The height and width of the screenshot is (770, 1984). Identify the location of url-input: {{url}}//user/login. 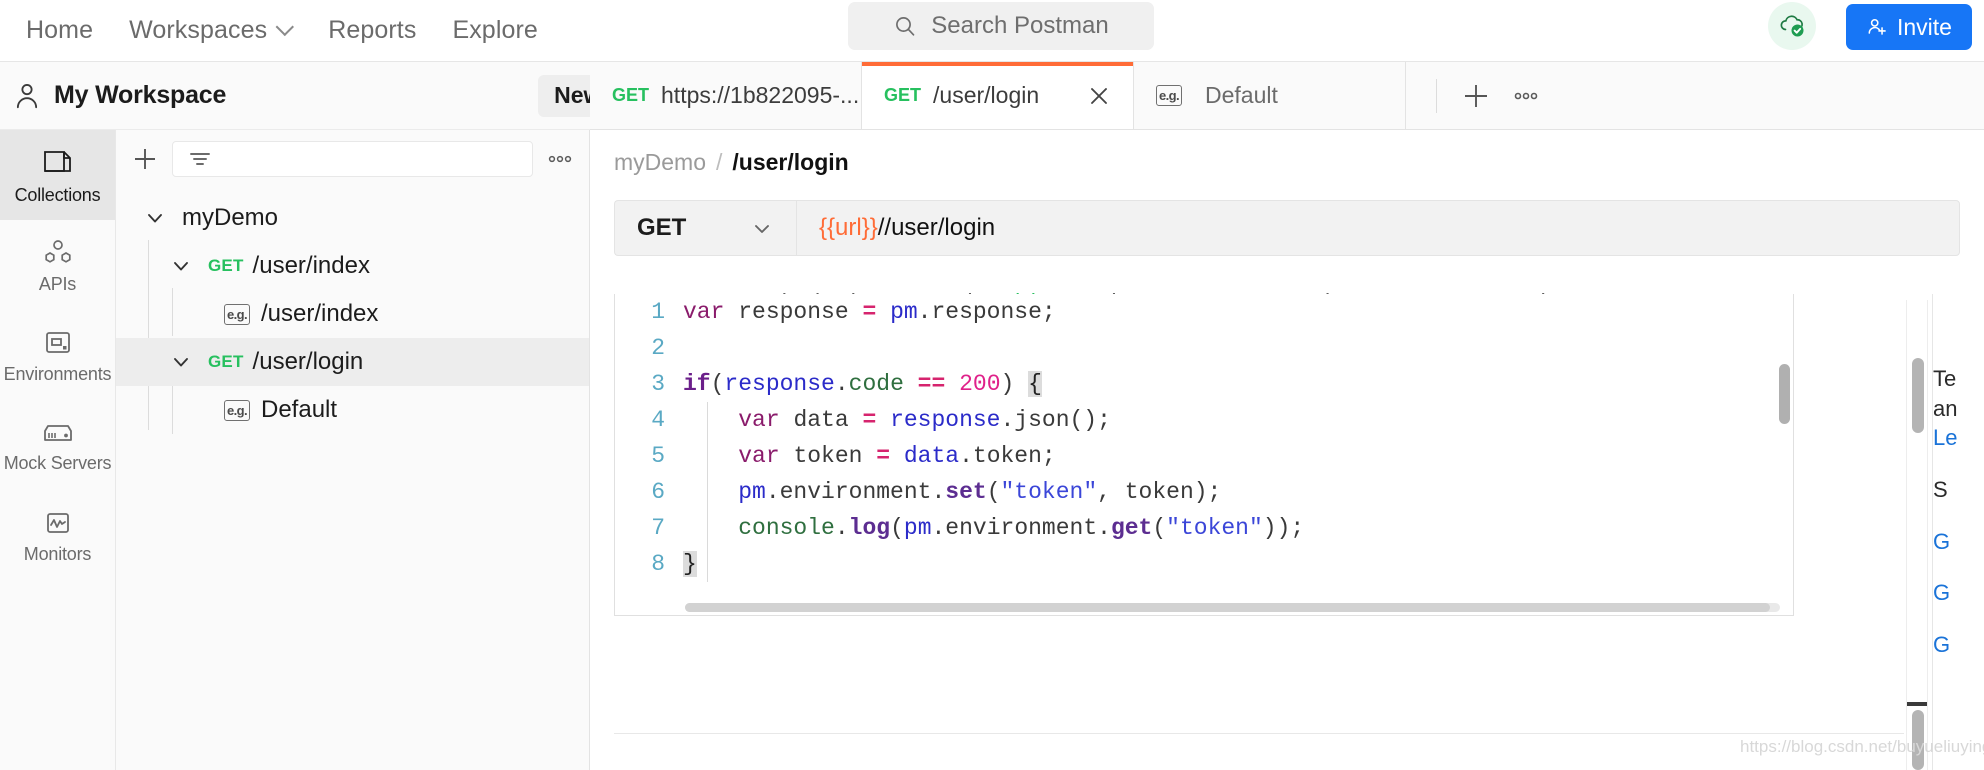
(1378, 228).